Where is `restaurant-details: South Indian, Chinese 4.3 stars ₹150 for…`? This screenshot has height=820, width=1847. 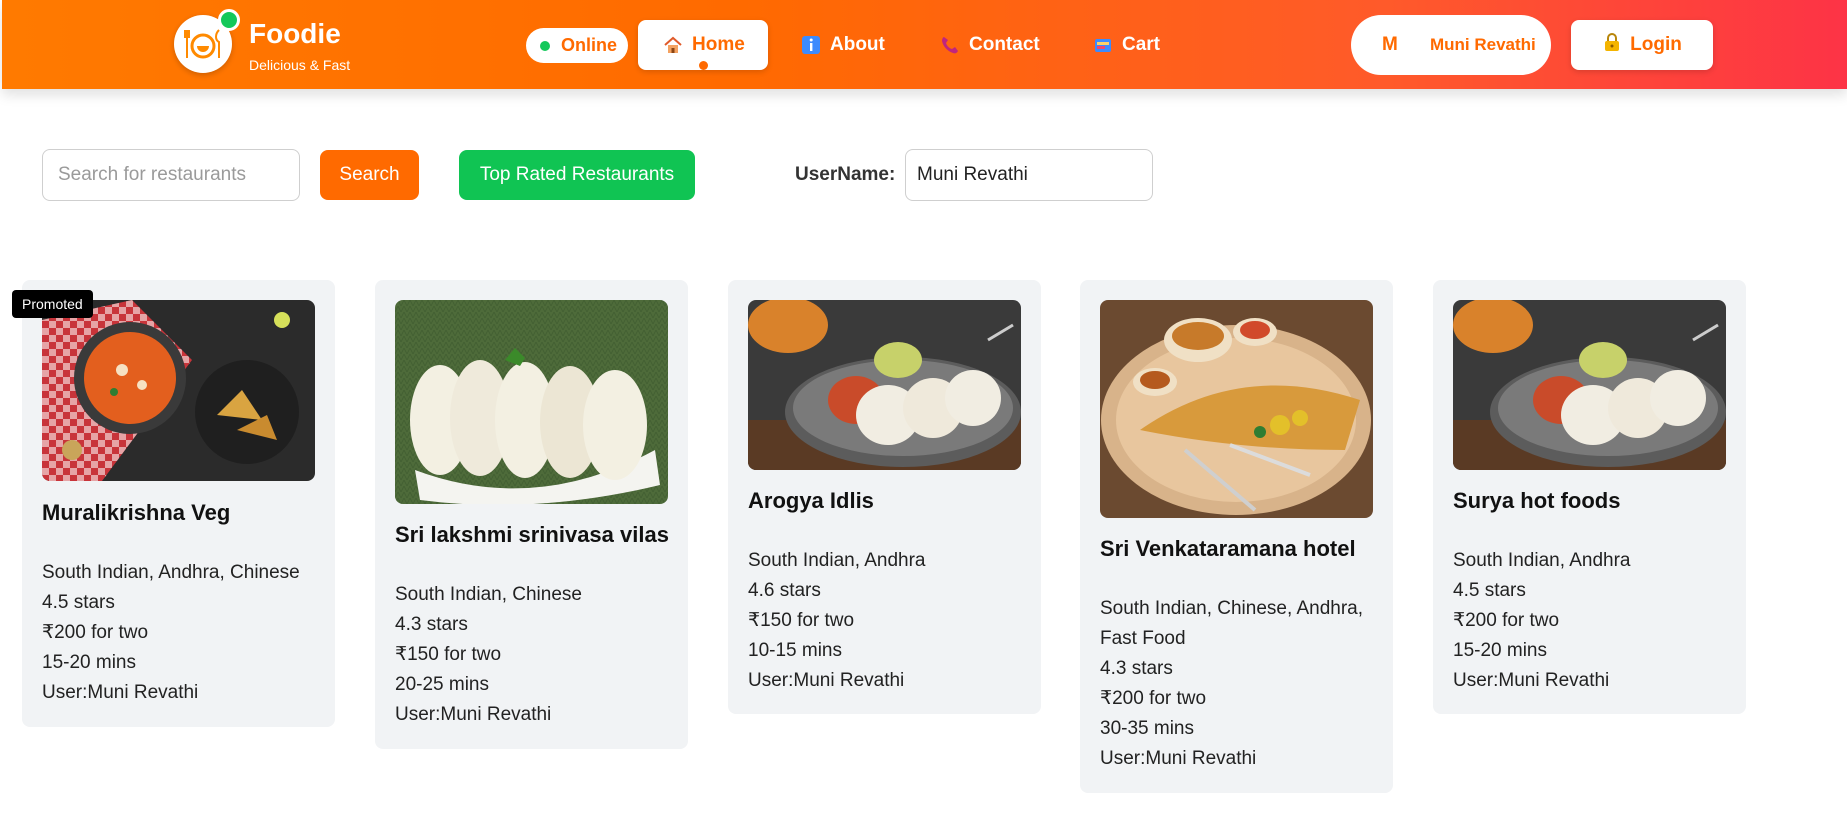
restaurant-details: South Indian, Chinese 4.3 stars ₹150 for… is located at coordinates (535, 655).